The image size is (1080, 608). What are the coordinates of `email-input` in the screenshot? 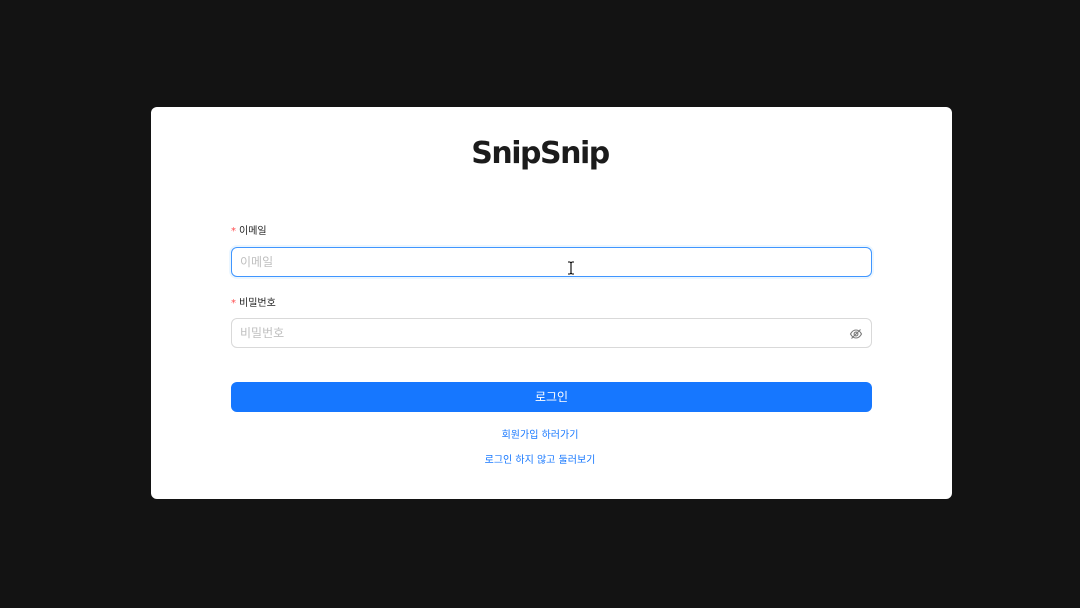 It's located at (540, 262).